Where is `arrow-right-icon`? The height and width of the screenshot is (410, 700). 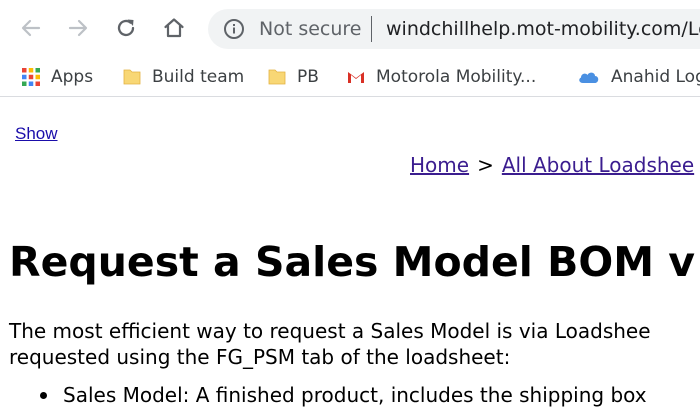
arrow-right-icon is located at coordinates (78, 28).